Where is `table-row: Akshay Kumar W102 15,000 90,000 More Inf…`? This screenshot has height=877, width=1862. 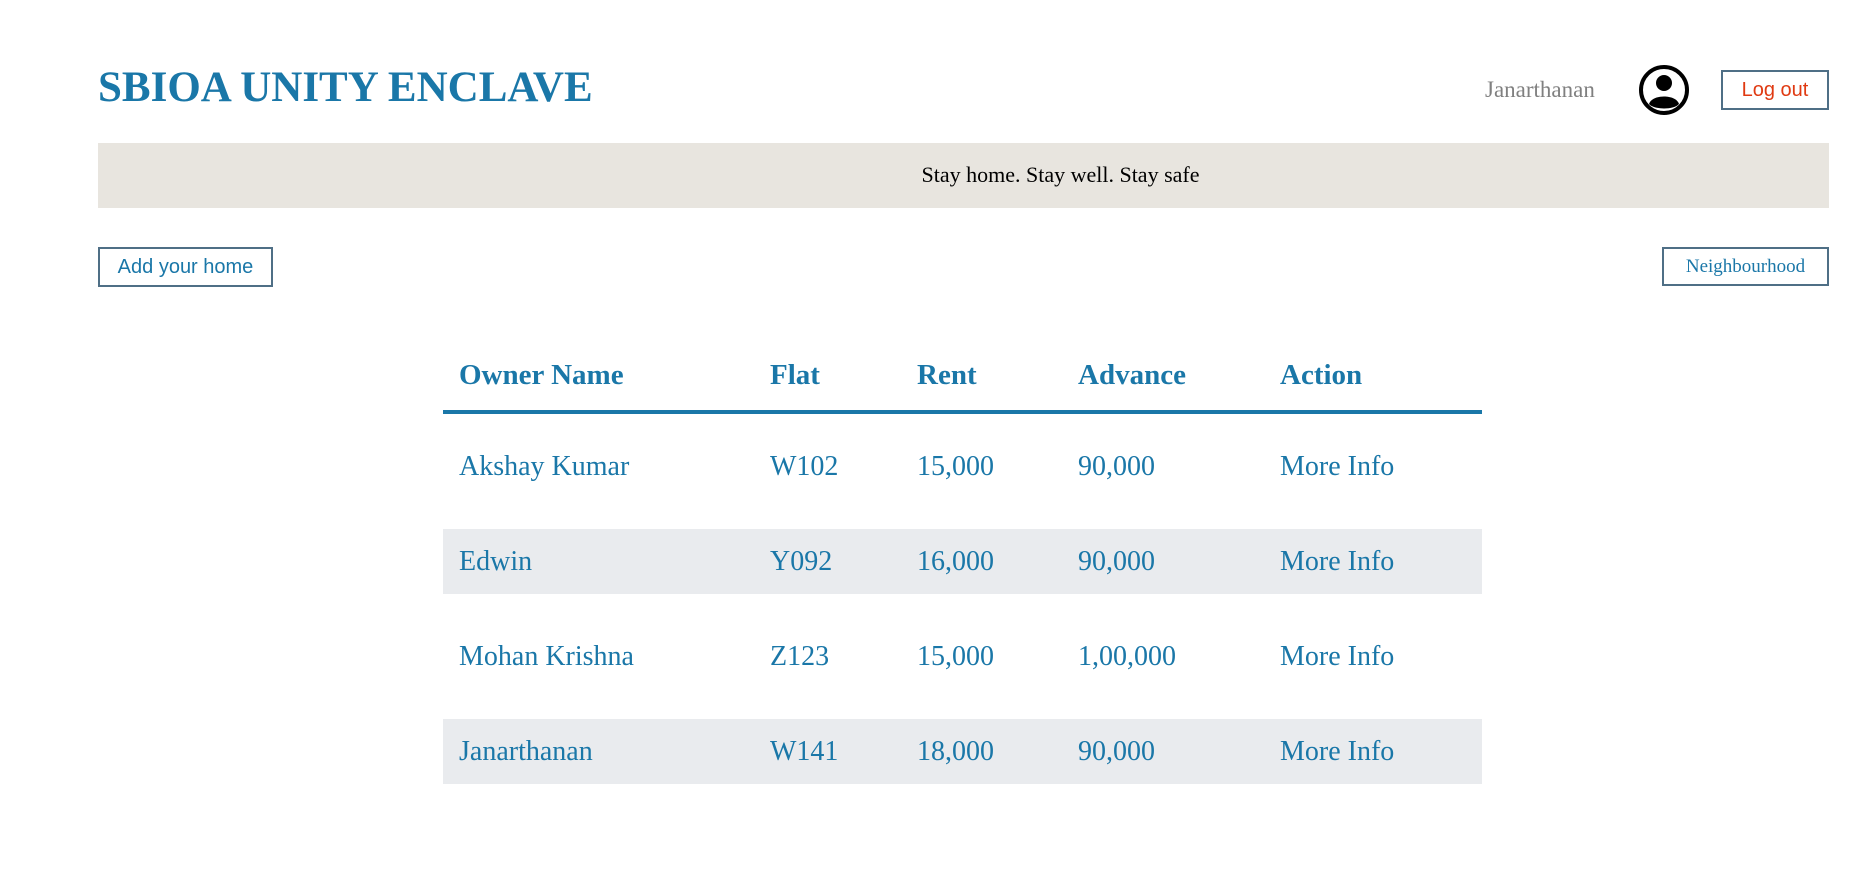 table-row: Akshay Kumar W102 15,000 90,000 More Inf… is located at coordinates (962, 466).